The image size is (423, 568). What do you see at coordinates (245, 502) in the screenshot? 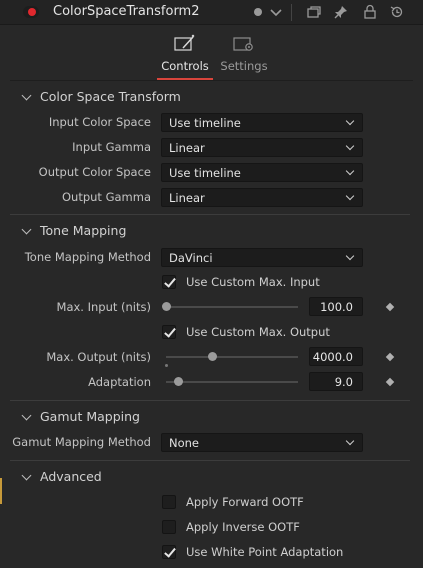
I see `apply-forward-ootf-label: Apply Forward OOTF` at bounding box center [245, 502].